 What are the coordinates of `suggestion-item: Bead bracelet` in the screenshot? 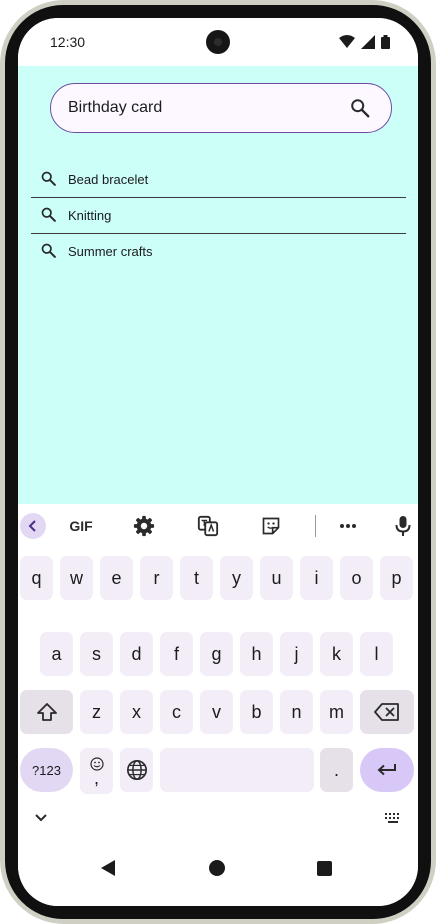 It's located at (218, 180).